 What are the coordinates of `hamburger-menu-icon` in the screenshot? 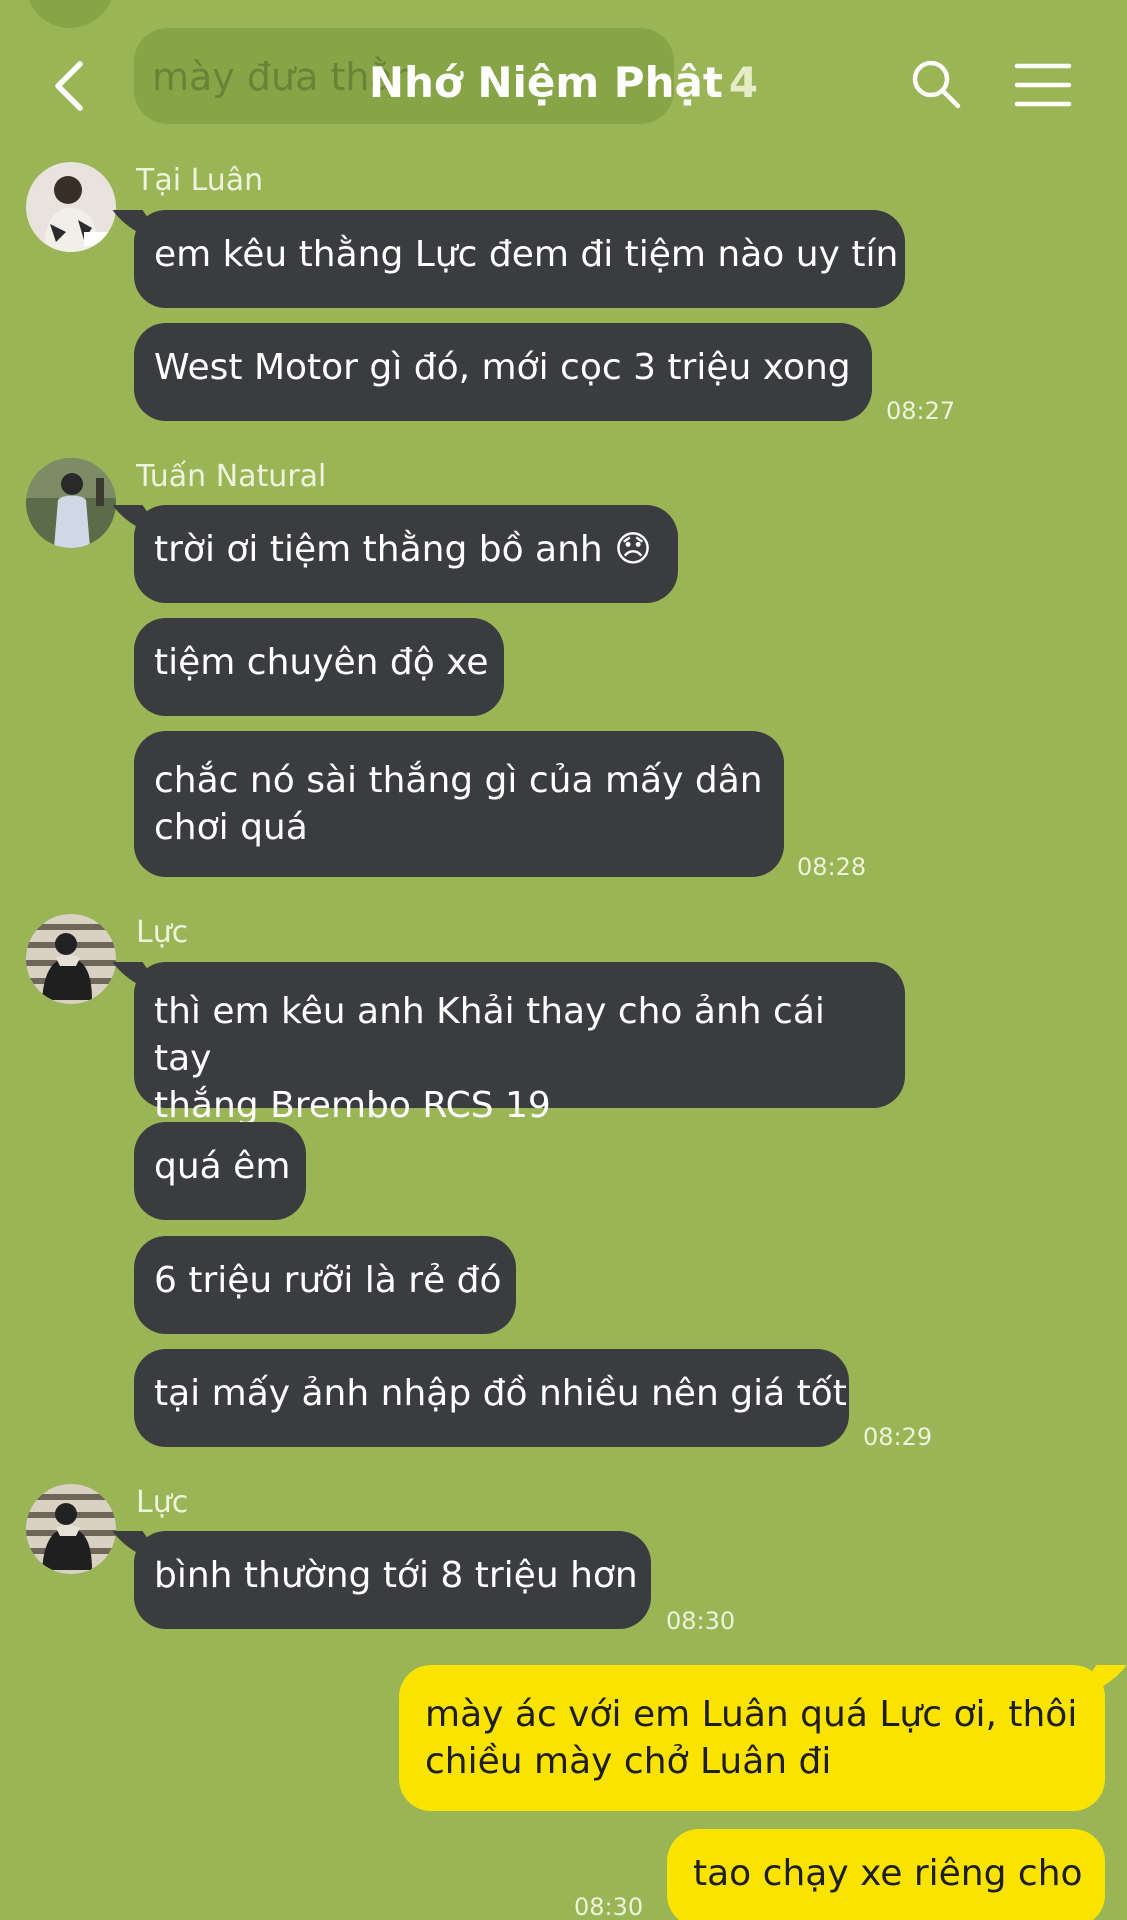 It's located at (1043, 85).